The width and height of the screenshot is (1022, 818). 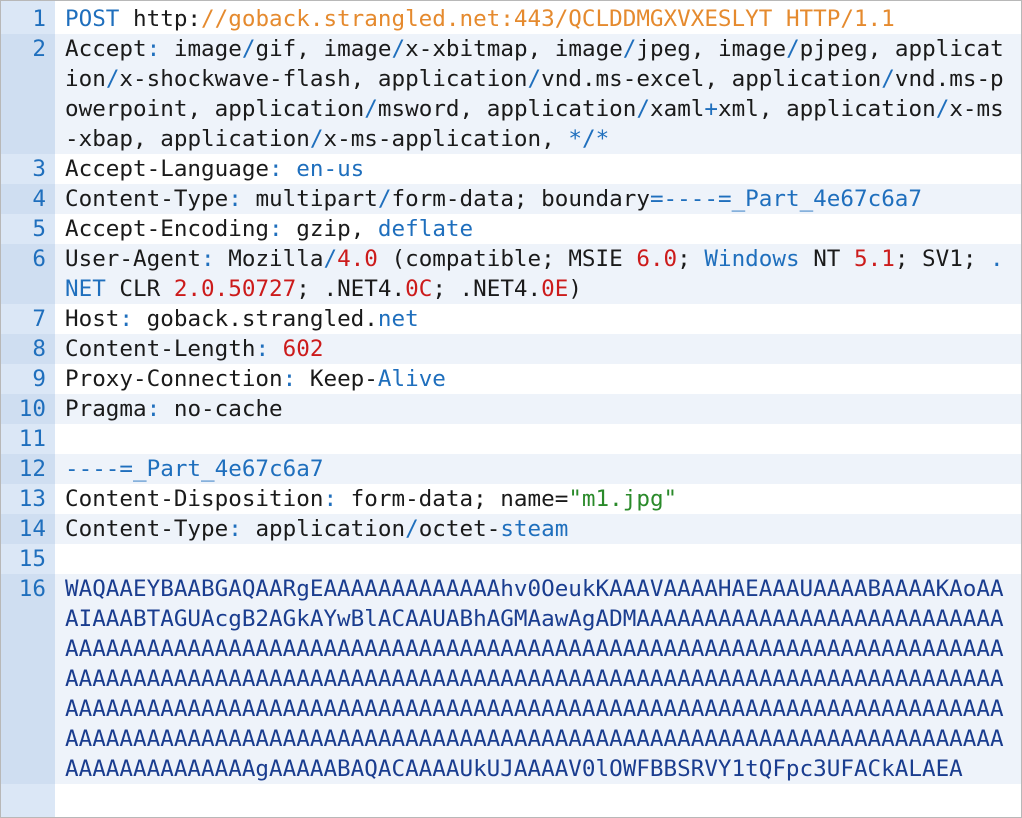 I want to click on code-token: Proxy-Connection, so click(x=174, y=379).